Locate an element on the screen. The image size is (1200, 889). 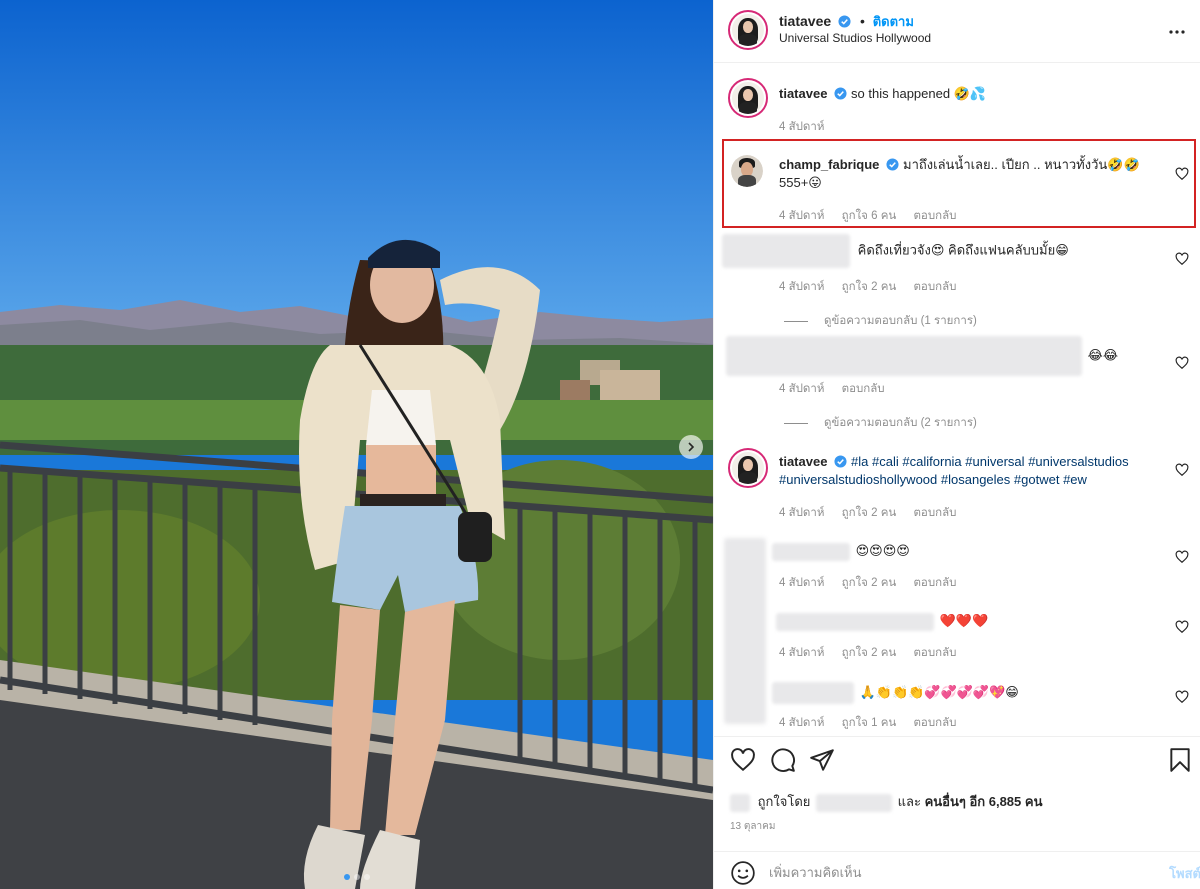
view-replies-button: ดูข้อความตอบกลับ (1 รายการ) is located at coordinates (880, 321).